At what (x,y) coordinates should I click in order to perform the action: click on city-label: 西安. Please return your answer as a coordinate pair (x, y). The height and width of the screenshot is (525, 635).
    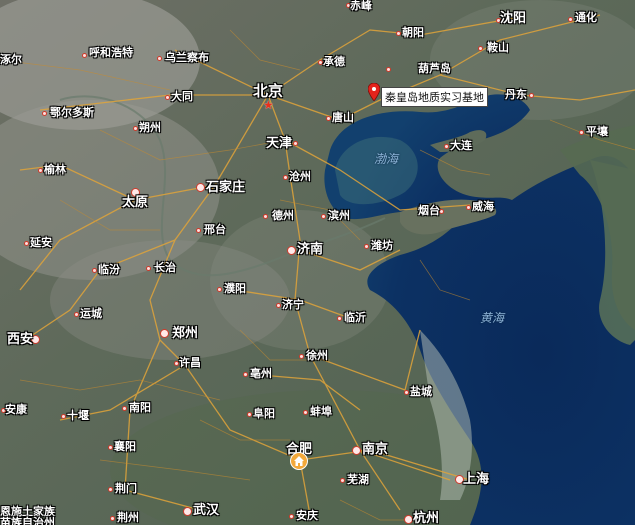
    Looking at the image, I should click on (20, 339).